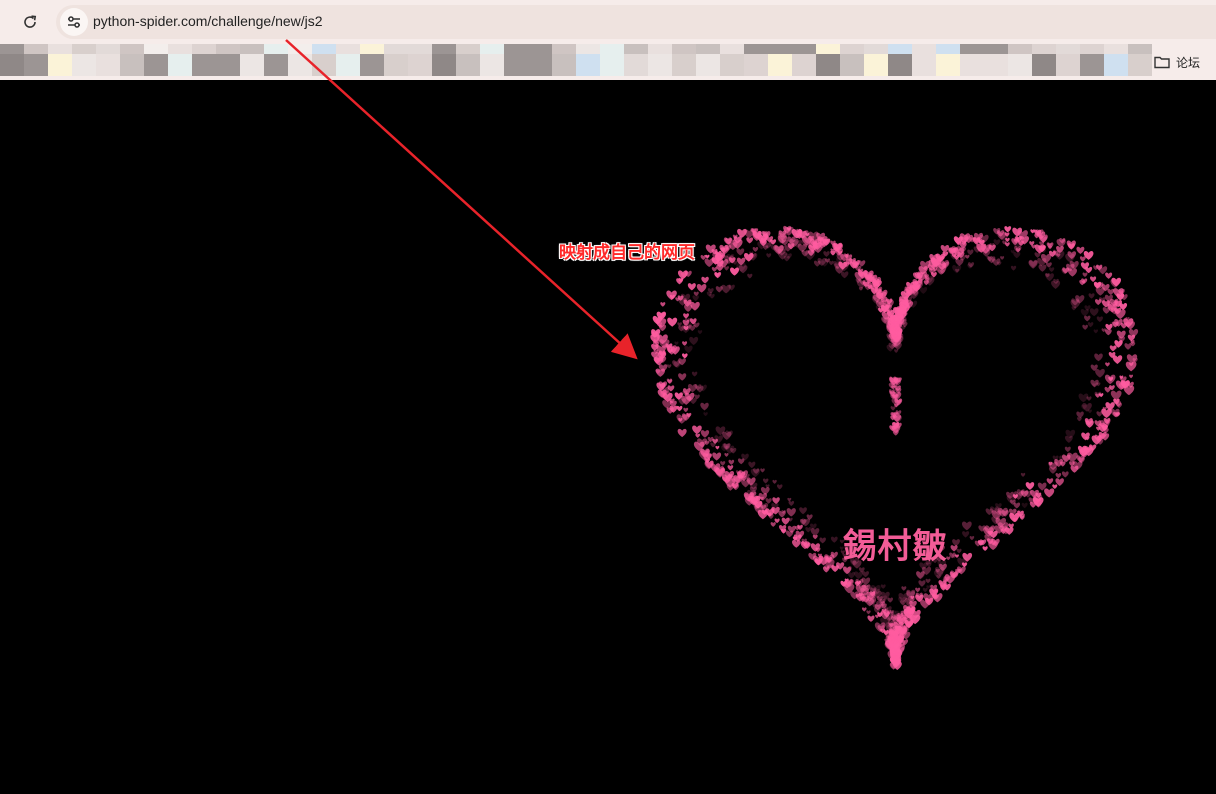 The image size is (1216, 794). What do you see at coordinates (208, 21) in the screenshot?
I see `url-text: python-spider.com/challenge/new/js2` at bounding box center [208, 21].